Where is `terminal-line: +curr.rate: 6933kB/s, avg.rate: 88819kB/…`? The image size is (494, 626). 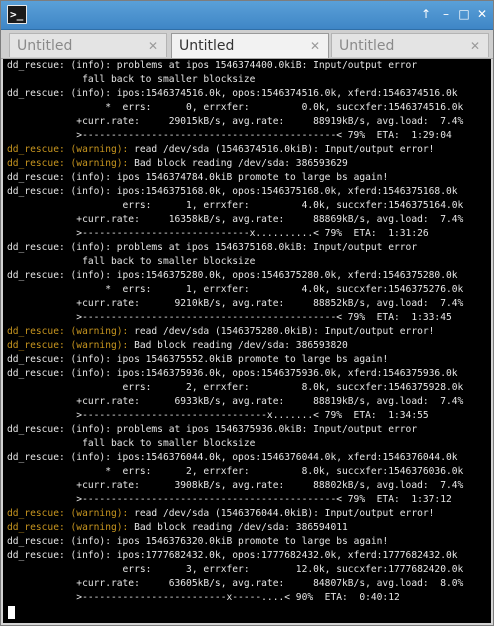 terminal-line: +curr.rate: 6933kB/s, avg.rate: 88819kB/… is located at coordinates (235, 402).